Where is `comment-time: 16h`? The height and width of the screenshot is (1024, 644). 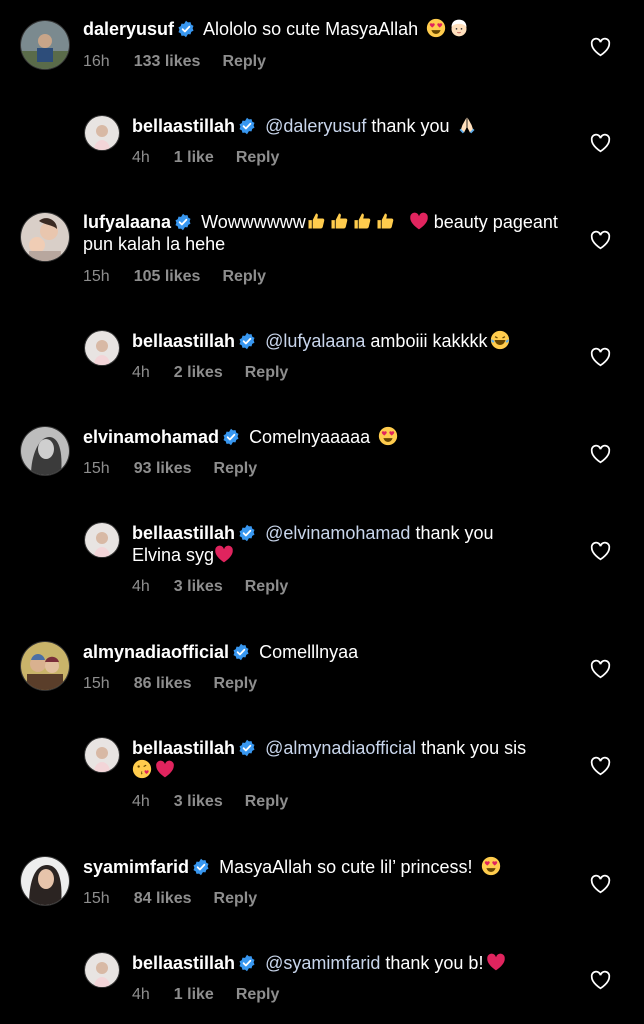 comment-time: 16h is located at coordinates (96, 61).